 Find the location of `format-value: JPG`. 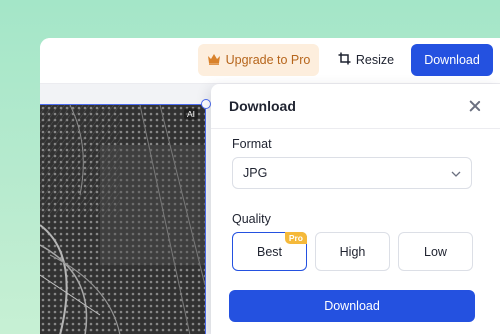

format-value: JPG is located at coordinates (255, 173).